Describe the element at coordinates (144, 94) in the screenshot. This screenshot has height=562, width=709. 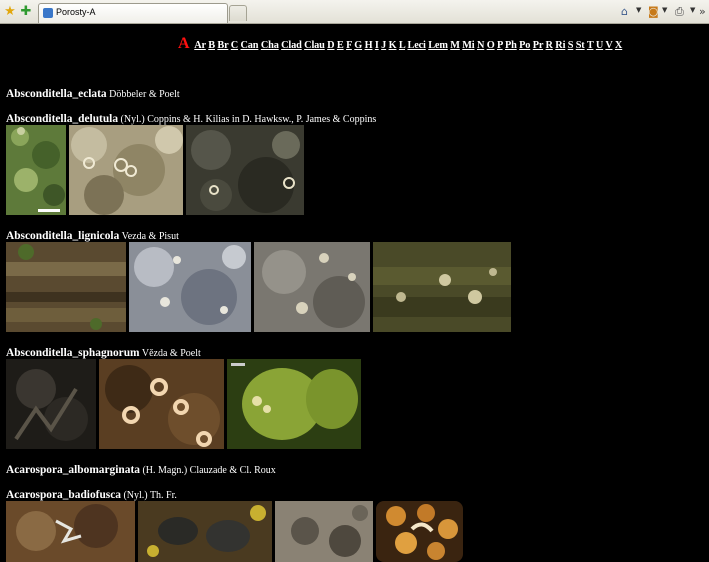
I see `species-author: Döbbeler & Poelt` at that location.